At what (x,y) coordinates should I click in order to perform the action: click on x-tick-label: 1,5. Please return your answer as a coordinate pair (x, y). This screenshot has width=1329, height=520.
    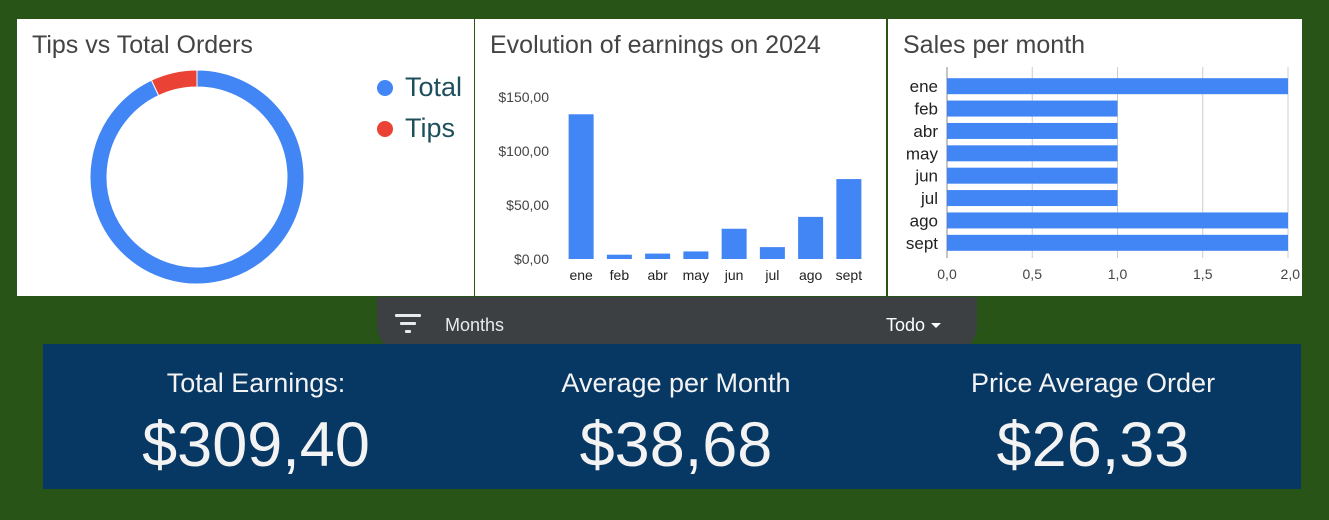
    Looking at the image, I should click on (1203, 274).